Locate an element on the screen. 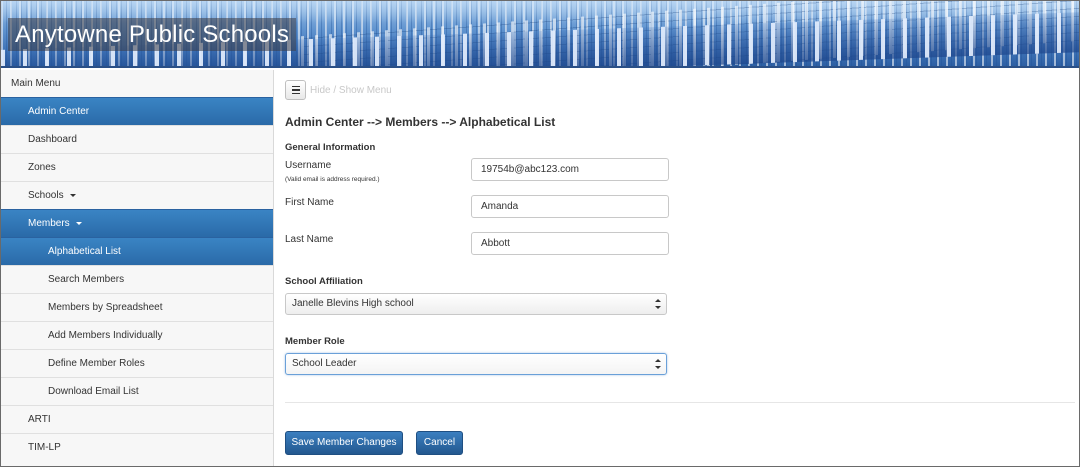 The height and width of the screenshot is (467, 1080). school-affiliation-label: School Affiliation is located at coordinates (324, 281).